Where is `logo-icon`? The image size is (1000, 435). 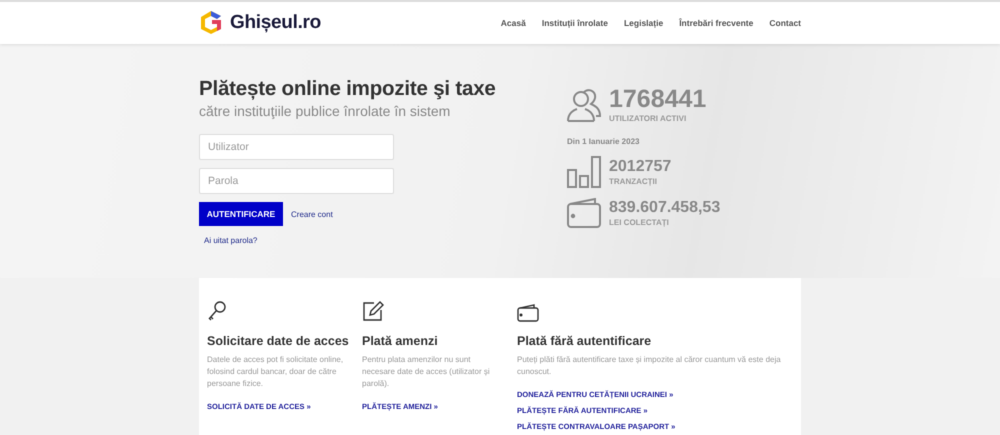
logo-icon is located at coordinates (211, 23).